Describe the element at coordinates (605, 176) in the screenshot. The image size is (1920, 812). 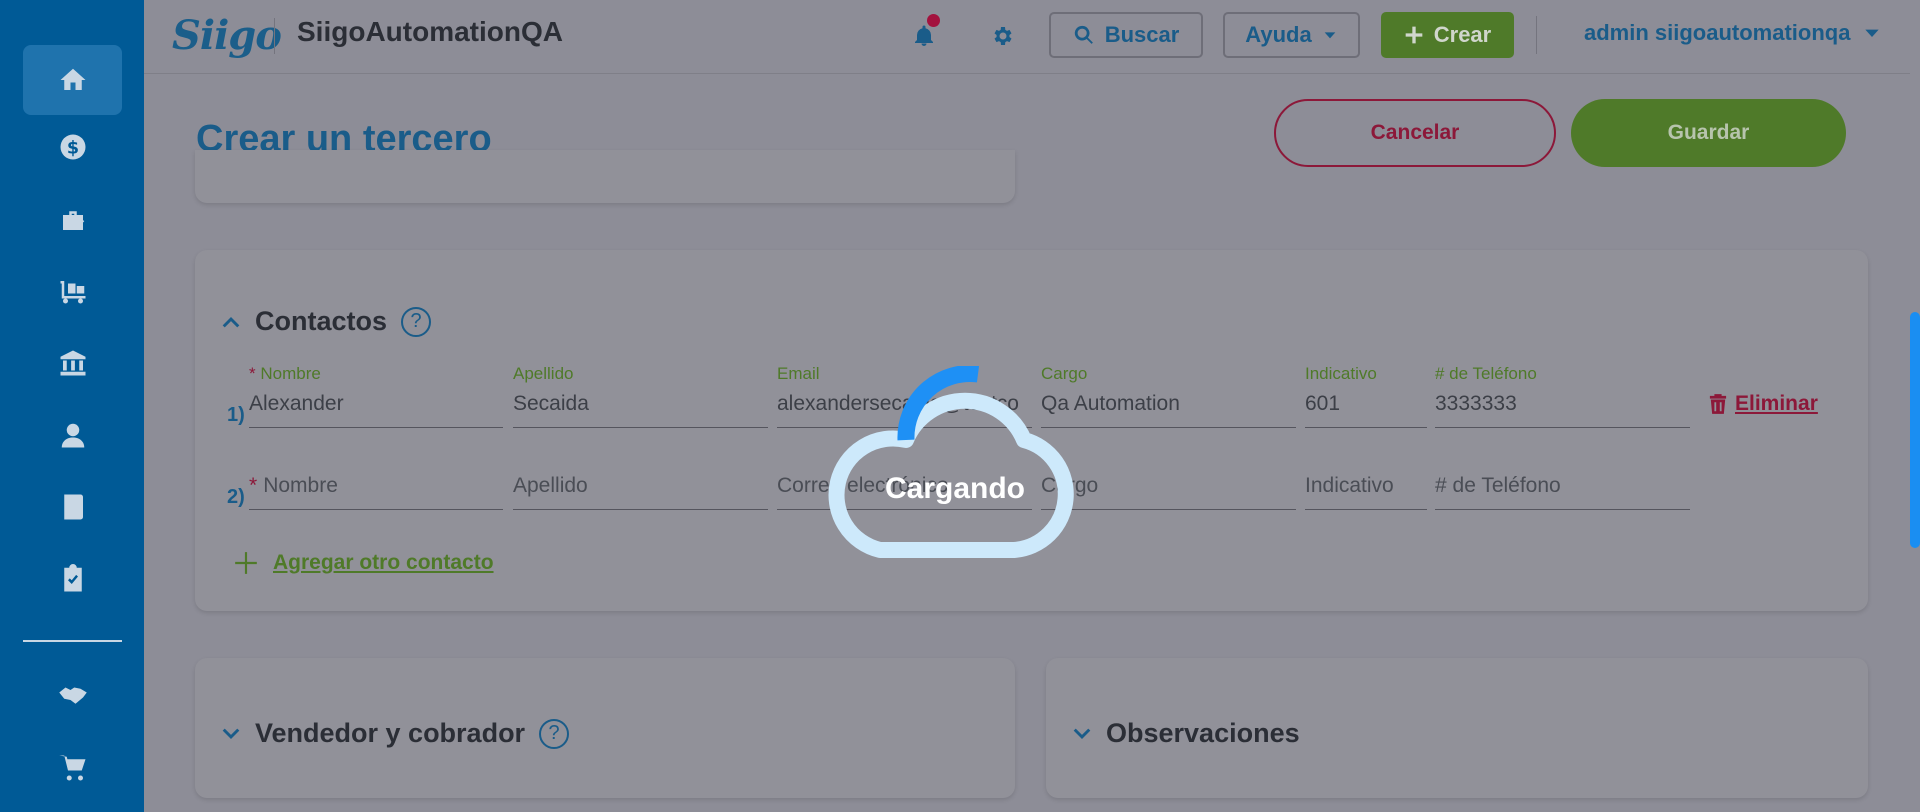
I see `previous-section-card` at that location.